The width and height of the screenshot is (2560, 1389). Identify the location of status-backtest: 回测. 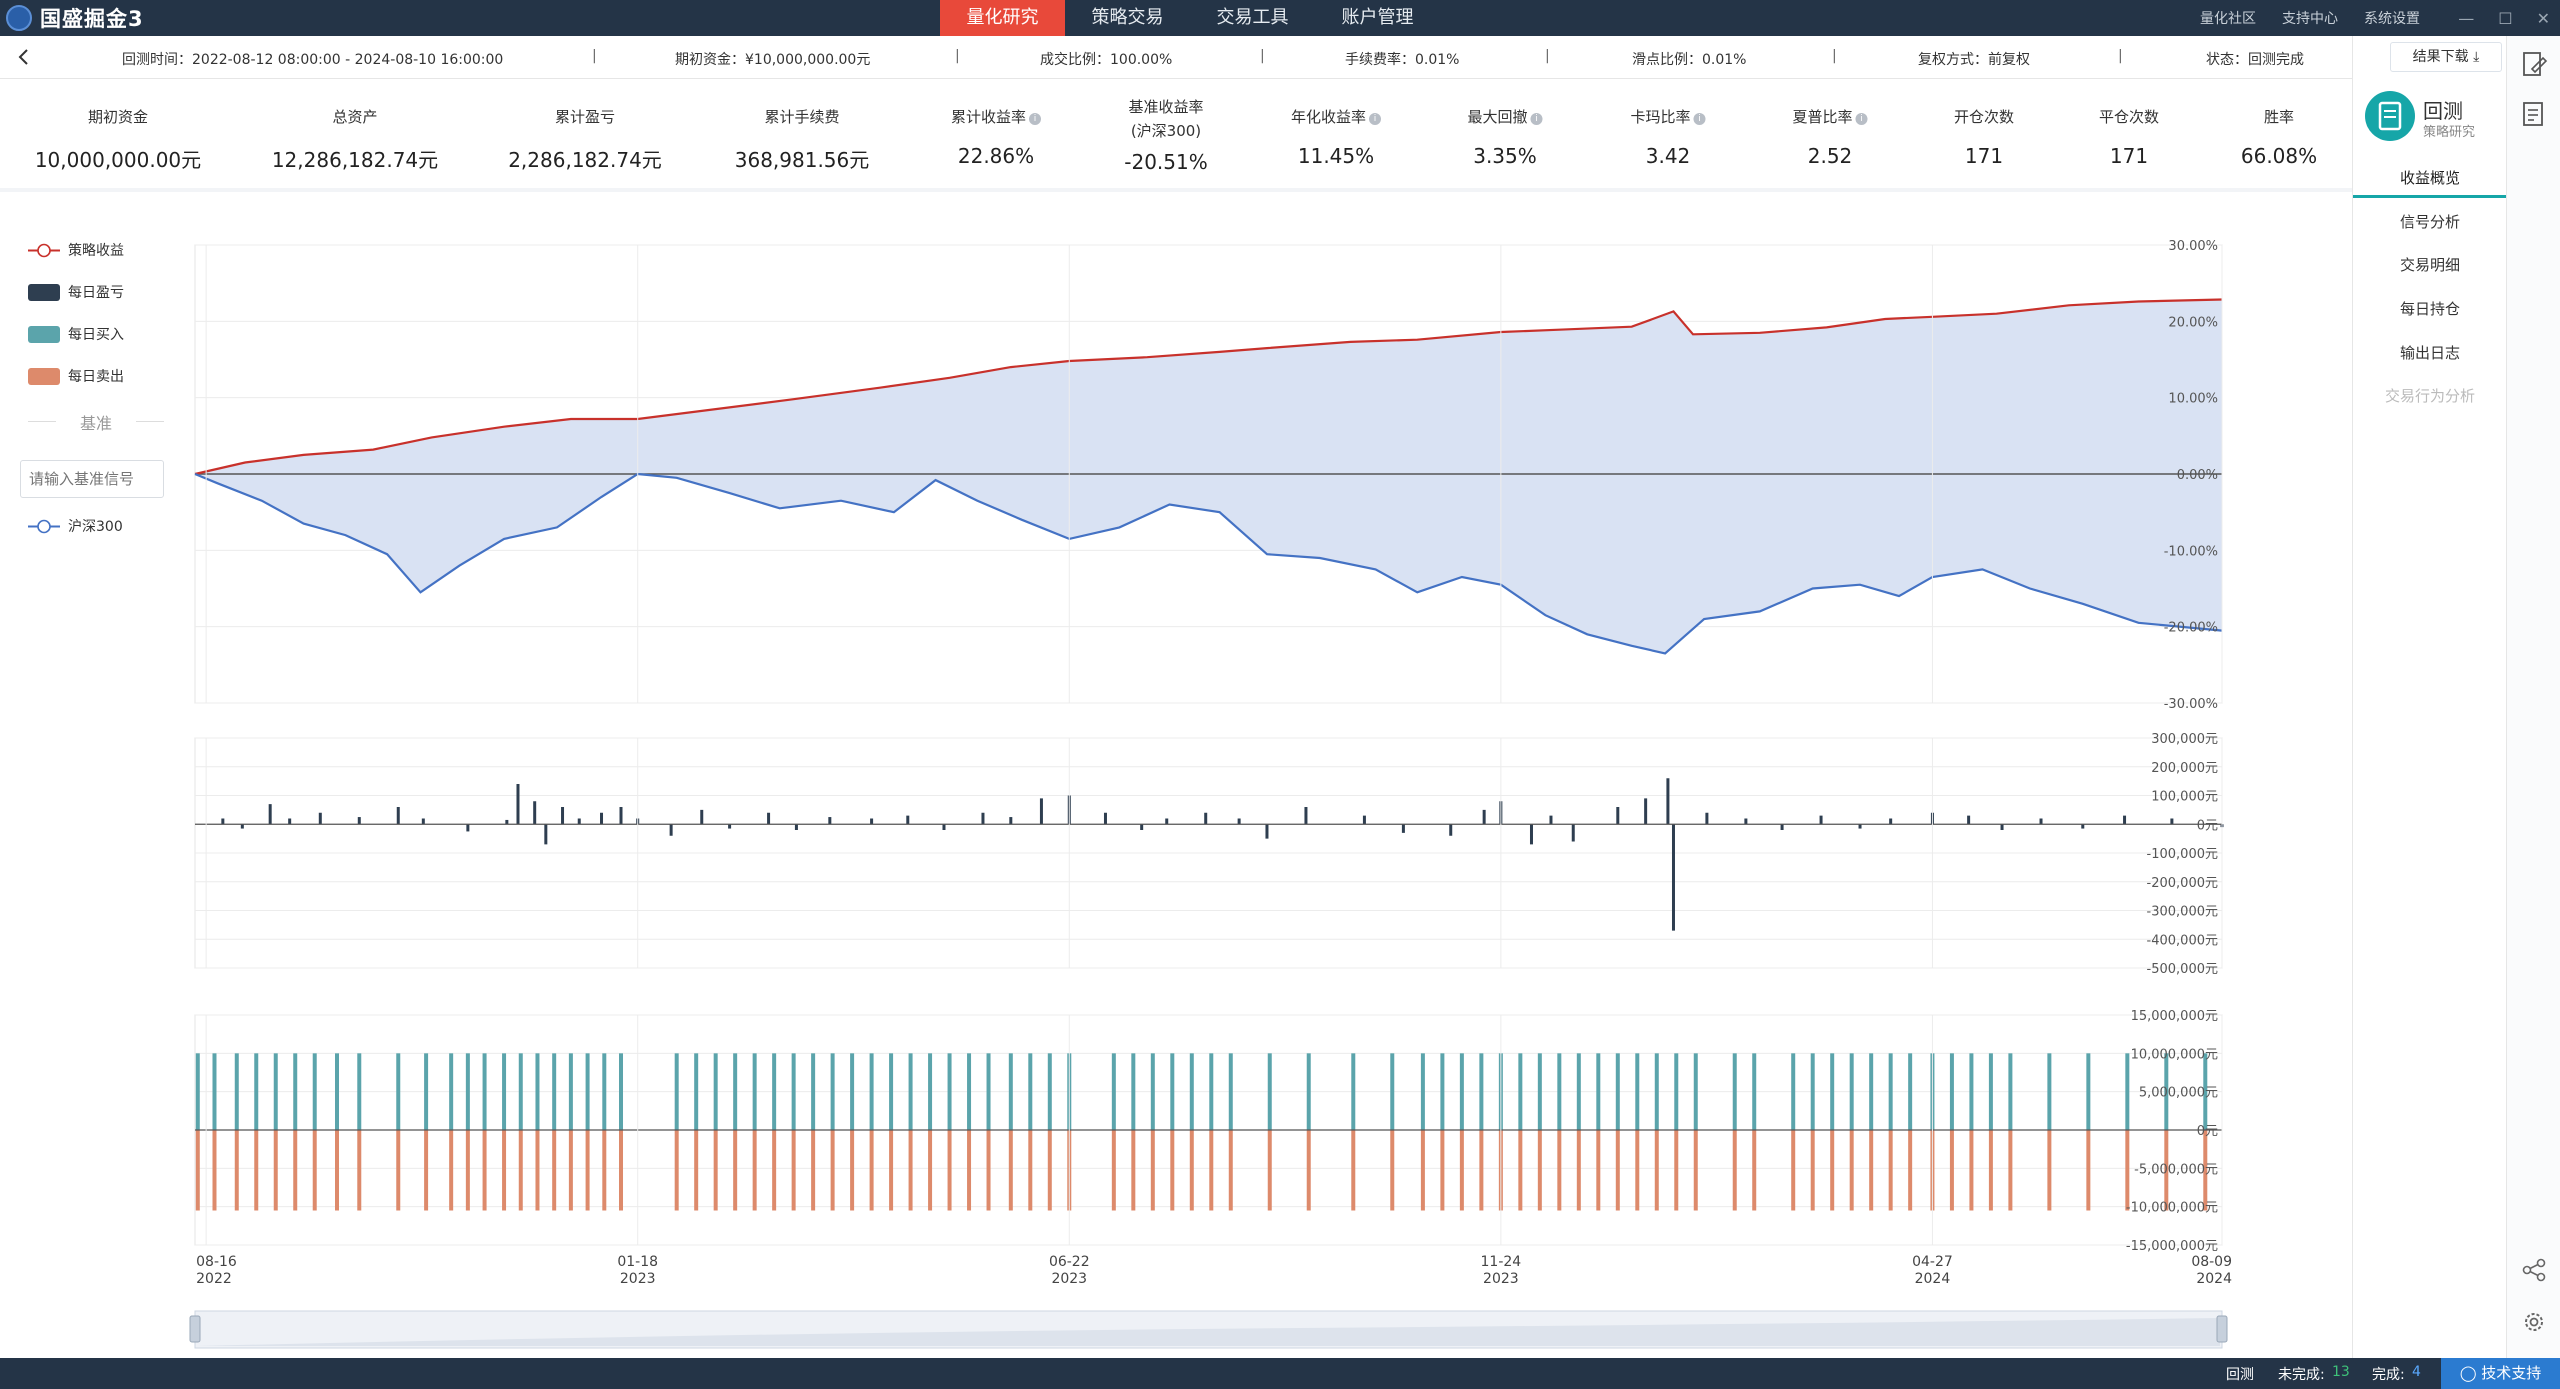
(2240, 1374).